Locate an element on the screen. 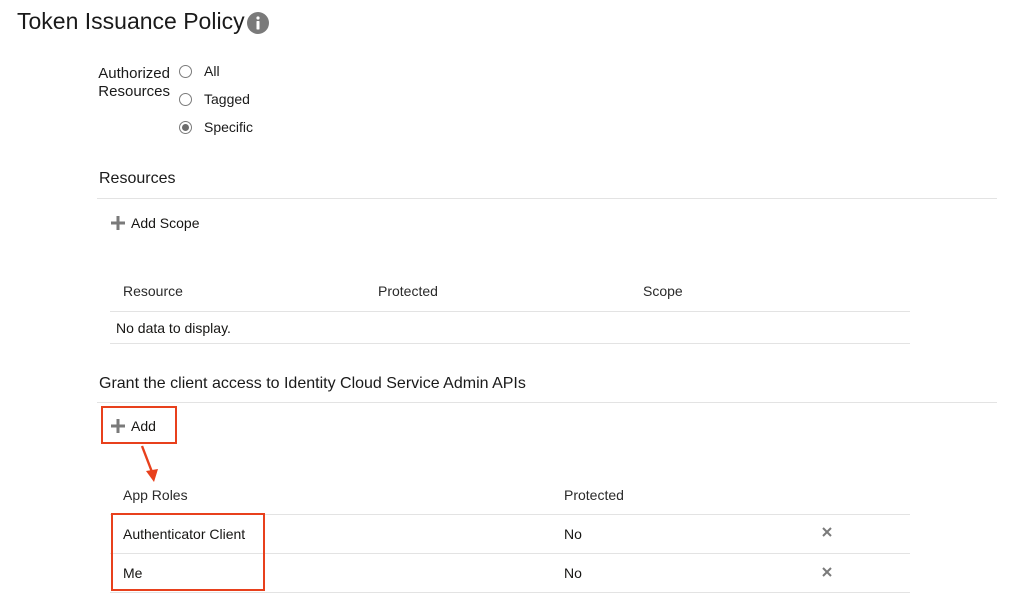 The image size is (1016, 611). empty-table-message: No data to display. is located at coordinates (173, 328).